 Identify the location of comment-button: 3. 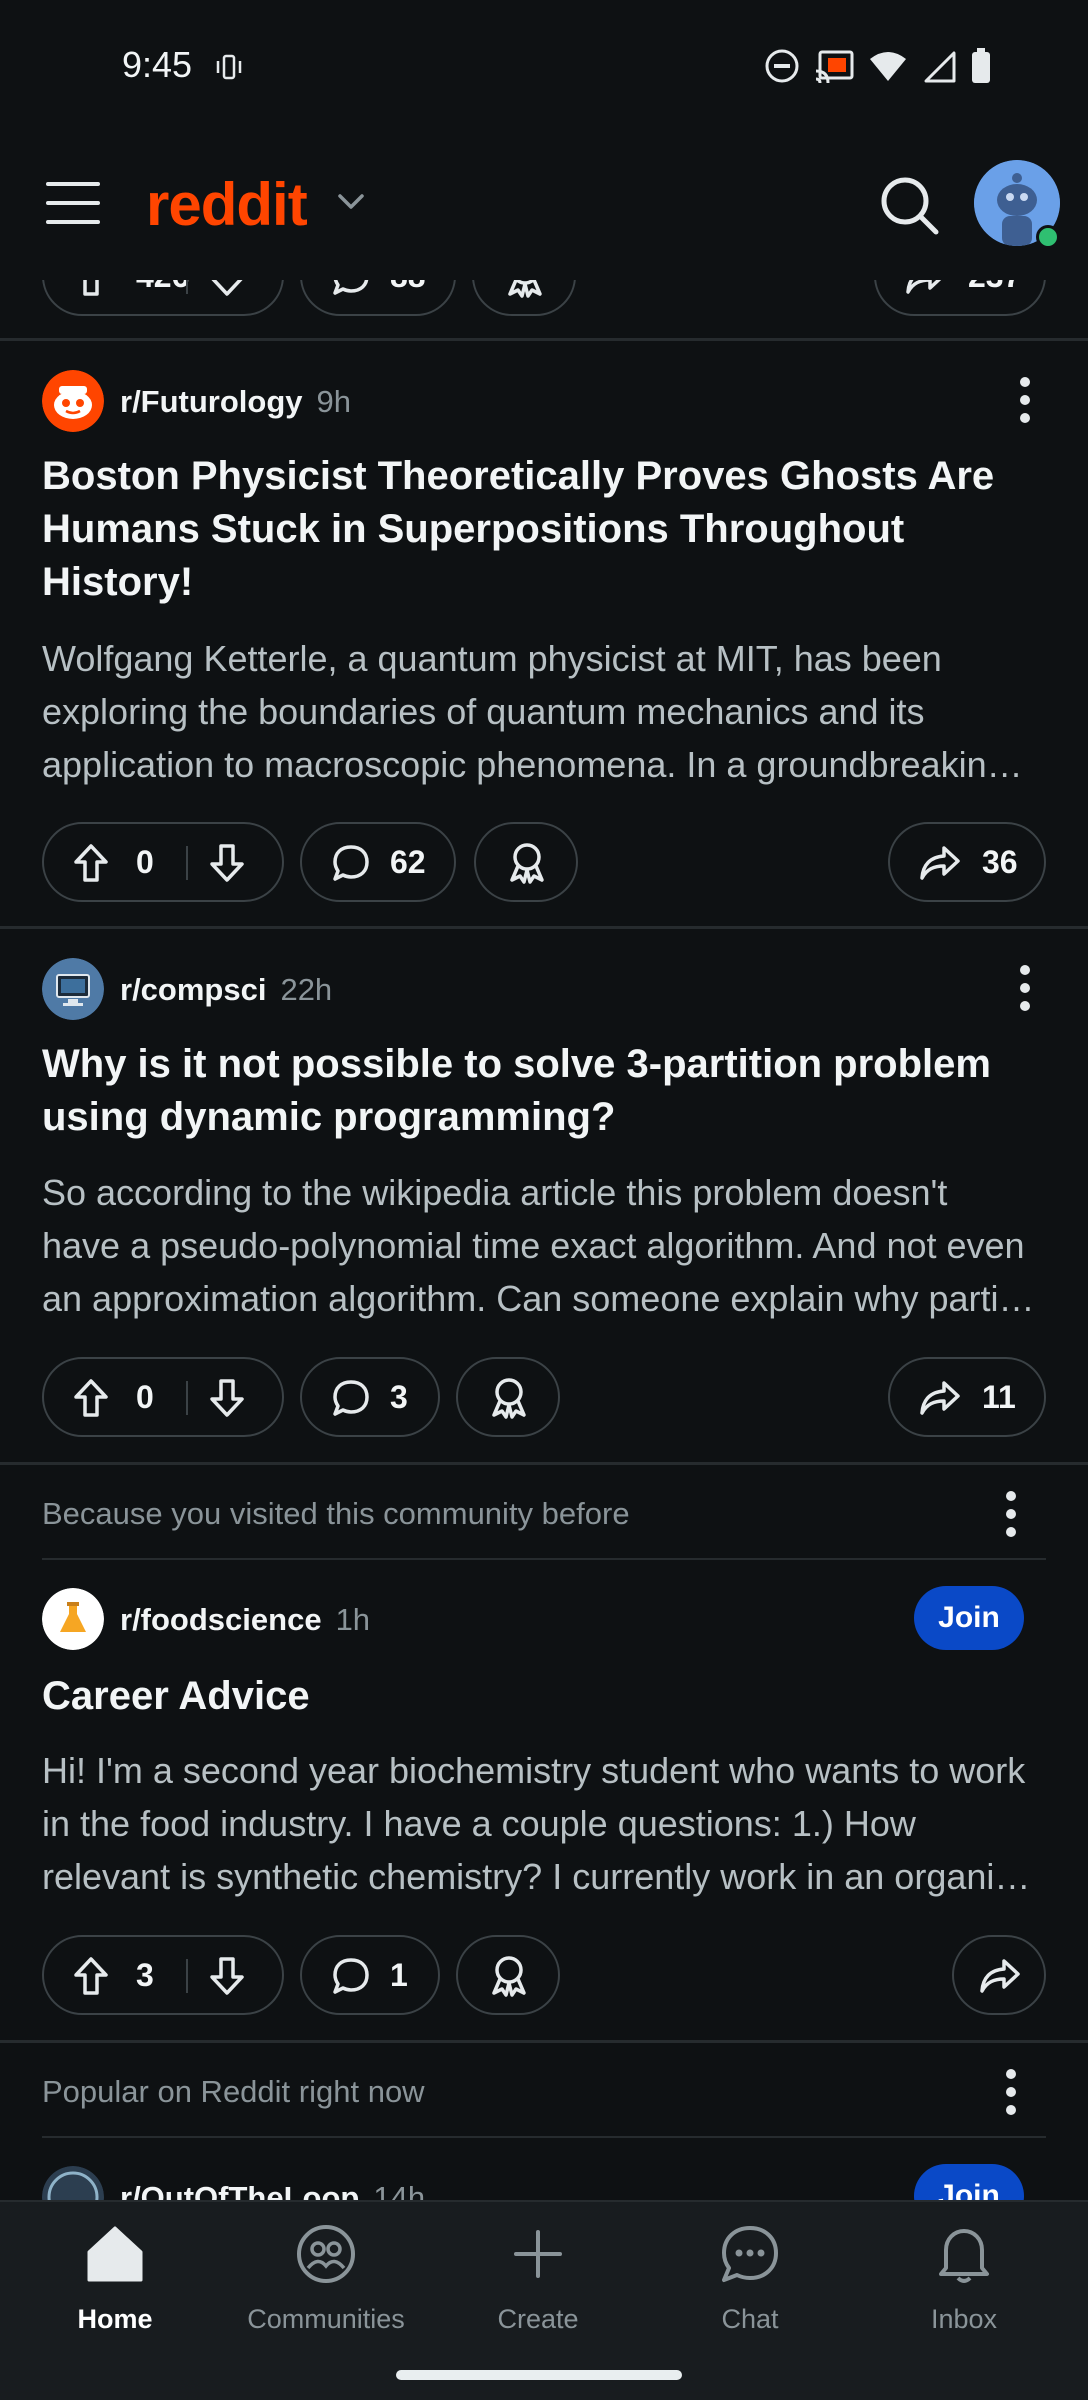
(370, 1397).